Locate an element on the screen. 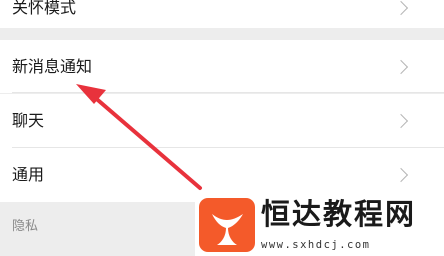 The width and height of the screenshot is (444, 256). watermark: 恒达教程网 www.sxhdcj.com is located at coordinates (319, 225).